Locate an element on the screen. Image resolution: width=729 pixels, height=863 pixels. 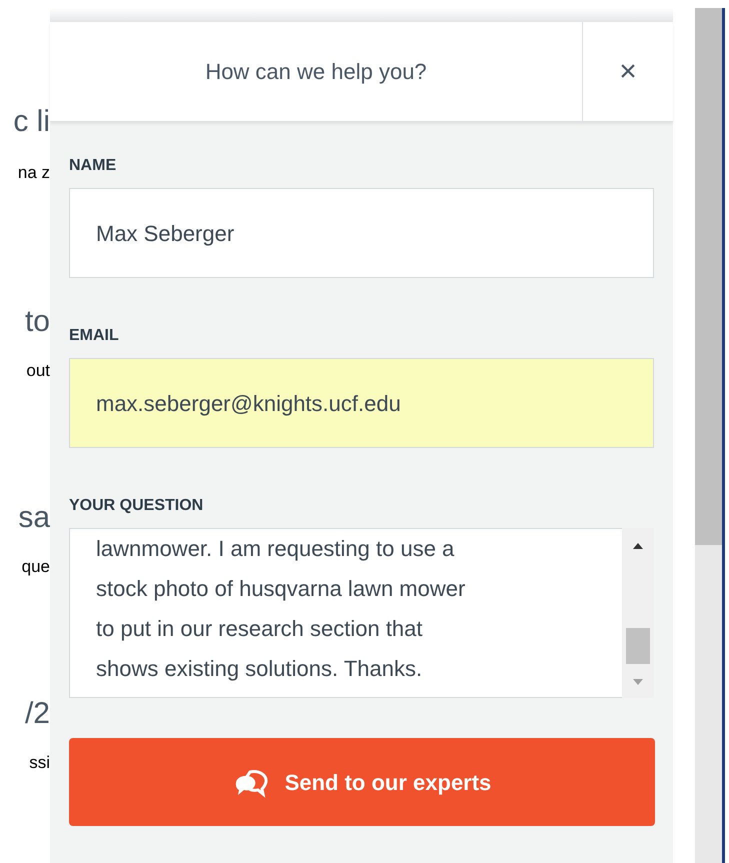
field-label: NAME is located at coordinates (93, 166).